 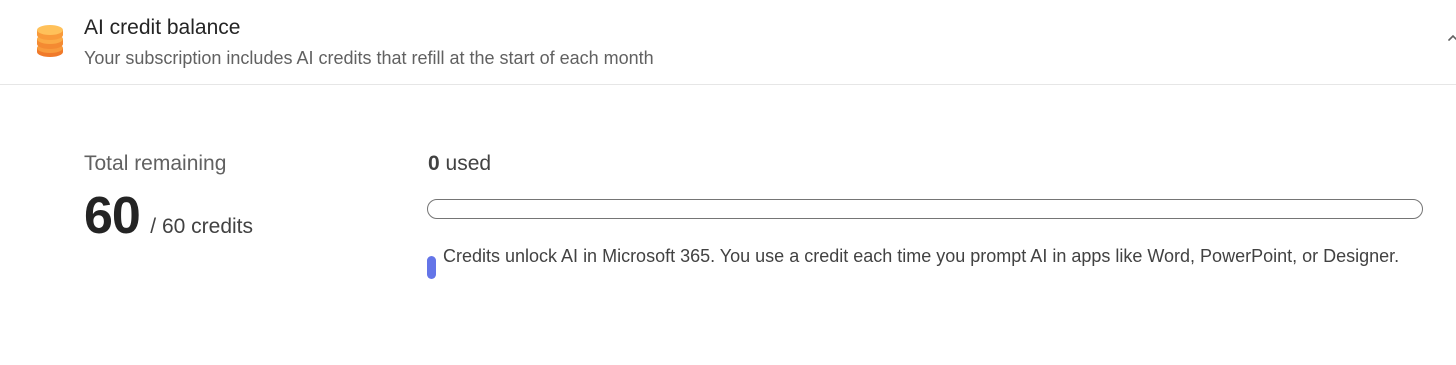 What do you see at coordinates (468, 163) in the screenshot?
I see `used-suffix: used` at bounding box center [468, 163].